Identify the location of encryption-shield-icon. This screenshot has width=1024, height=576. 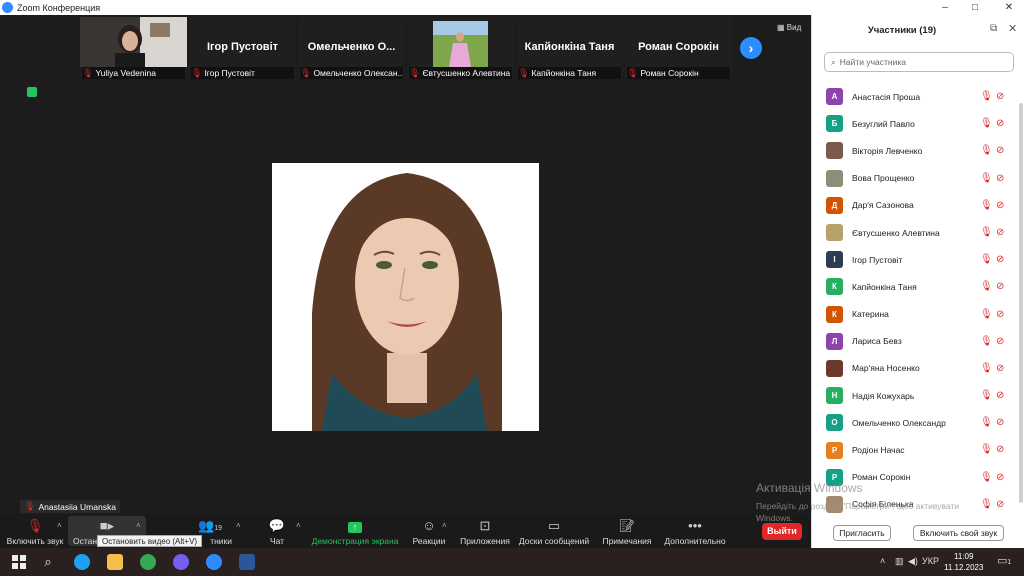
(32, 92).